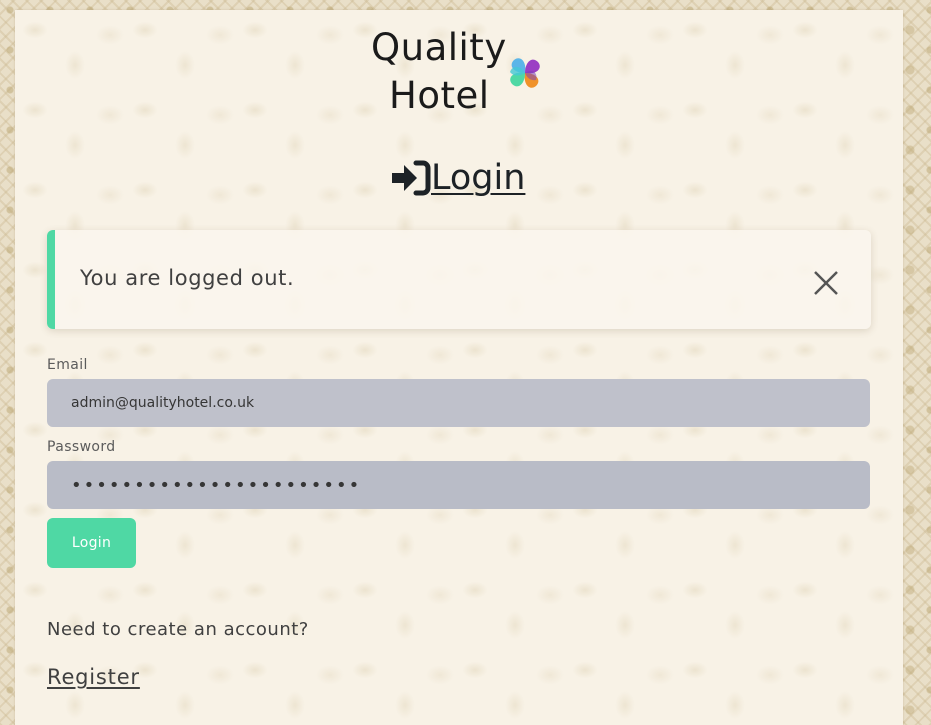  Describe the element at coordinates (67, 365) in the screenshot. I see `email-label: Email` at that location.